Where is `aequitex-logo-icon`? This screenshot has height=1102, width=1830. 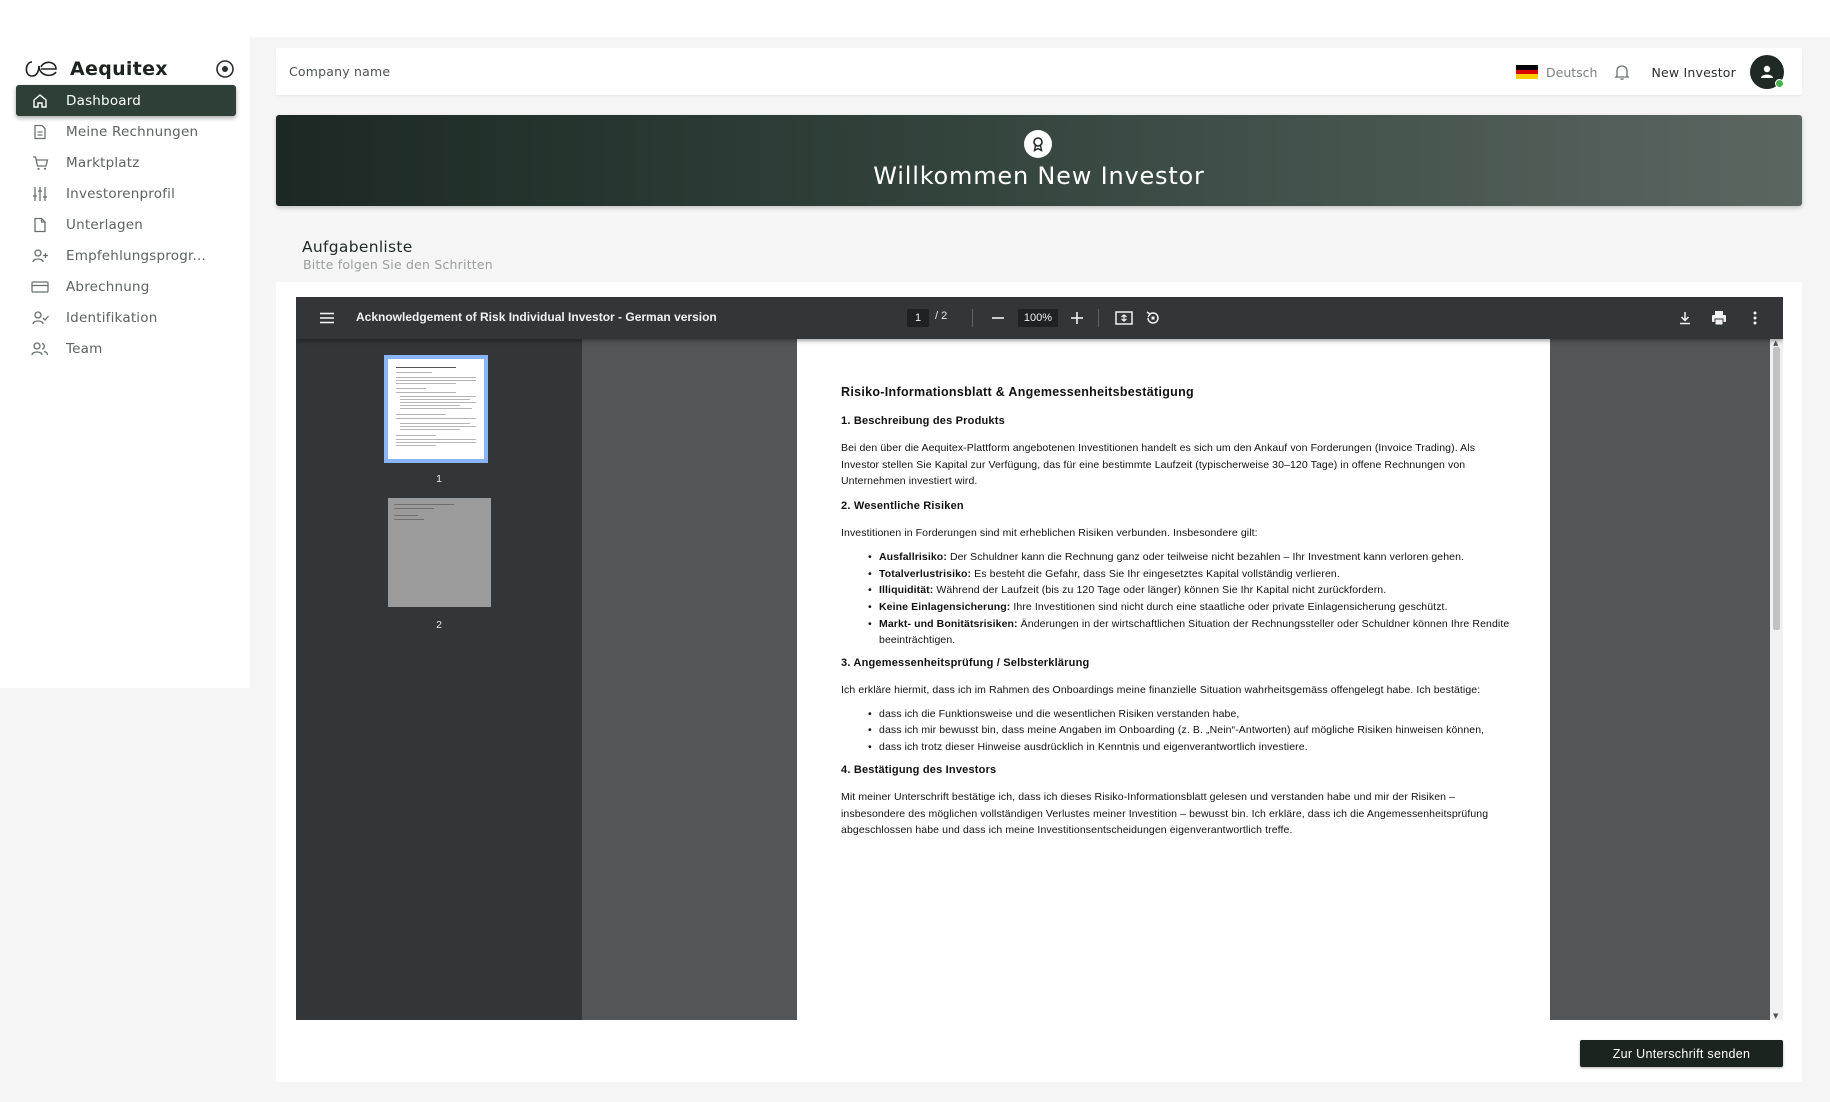
aequitex-logo-icon is located at coordinates (41, 69).